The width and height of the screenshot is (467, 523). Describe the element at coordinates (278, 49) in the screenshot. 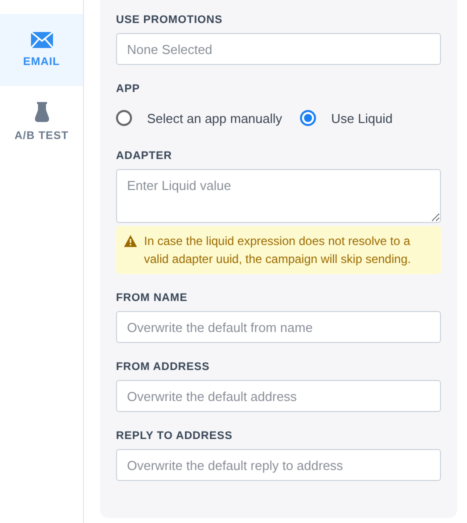

I see `input-field: None Selected` at that location.